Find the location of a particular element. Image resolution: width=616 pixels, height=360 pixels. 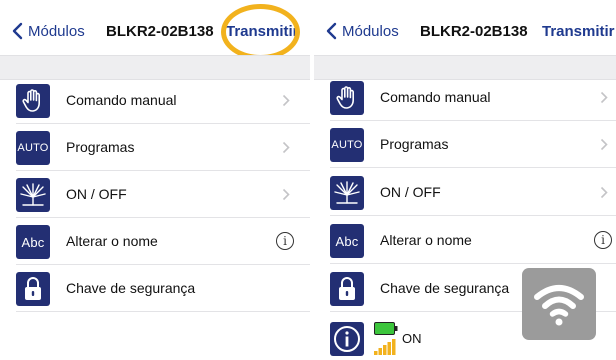

wifi-icon is located at coordinates (559, 304).